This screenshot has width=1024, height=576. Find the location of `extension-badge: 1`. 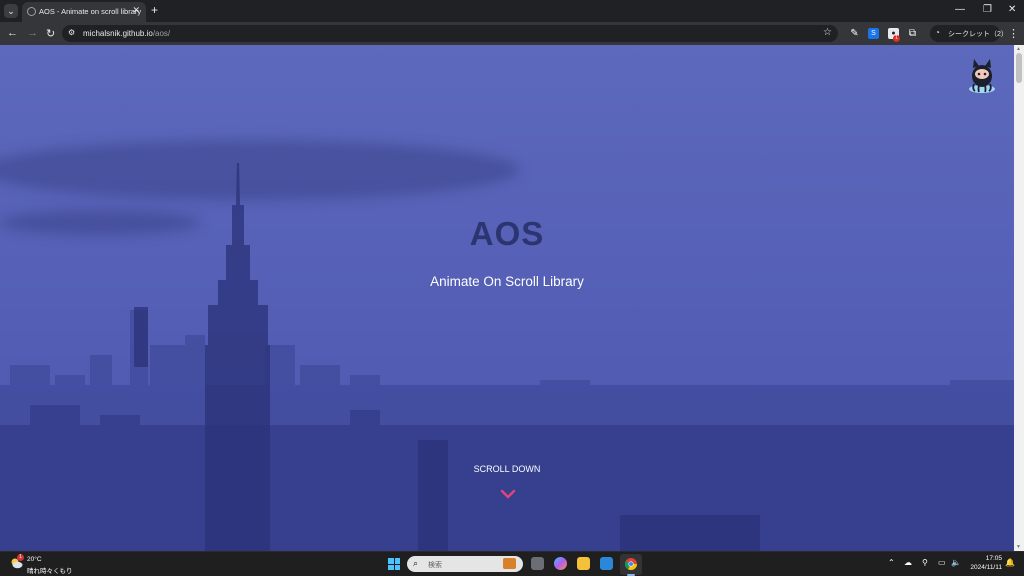

extension-badge: 1 is located at coordinates (896, 38).